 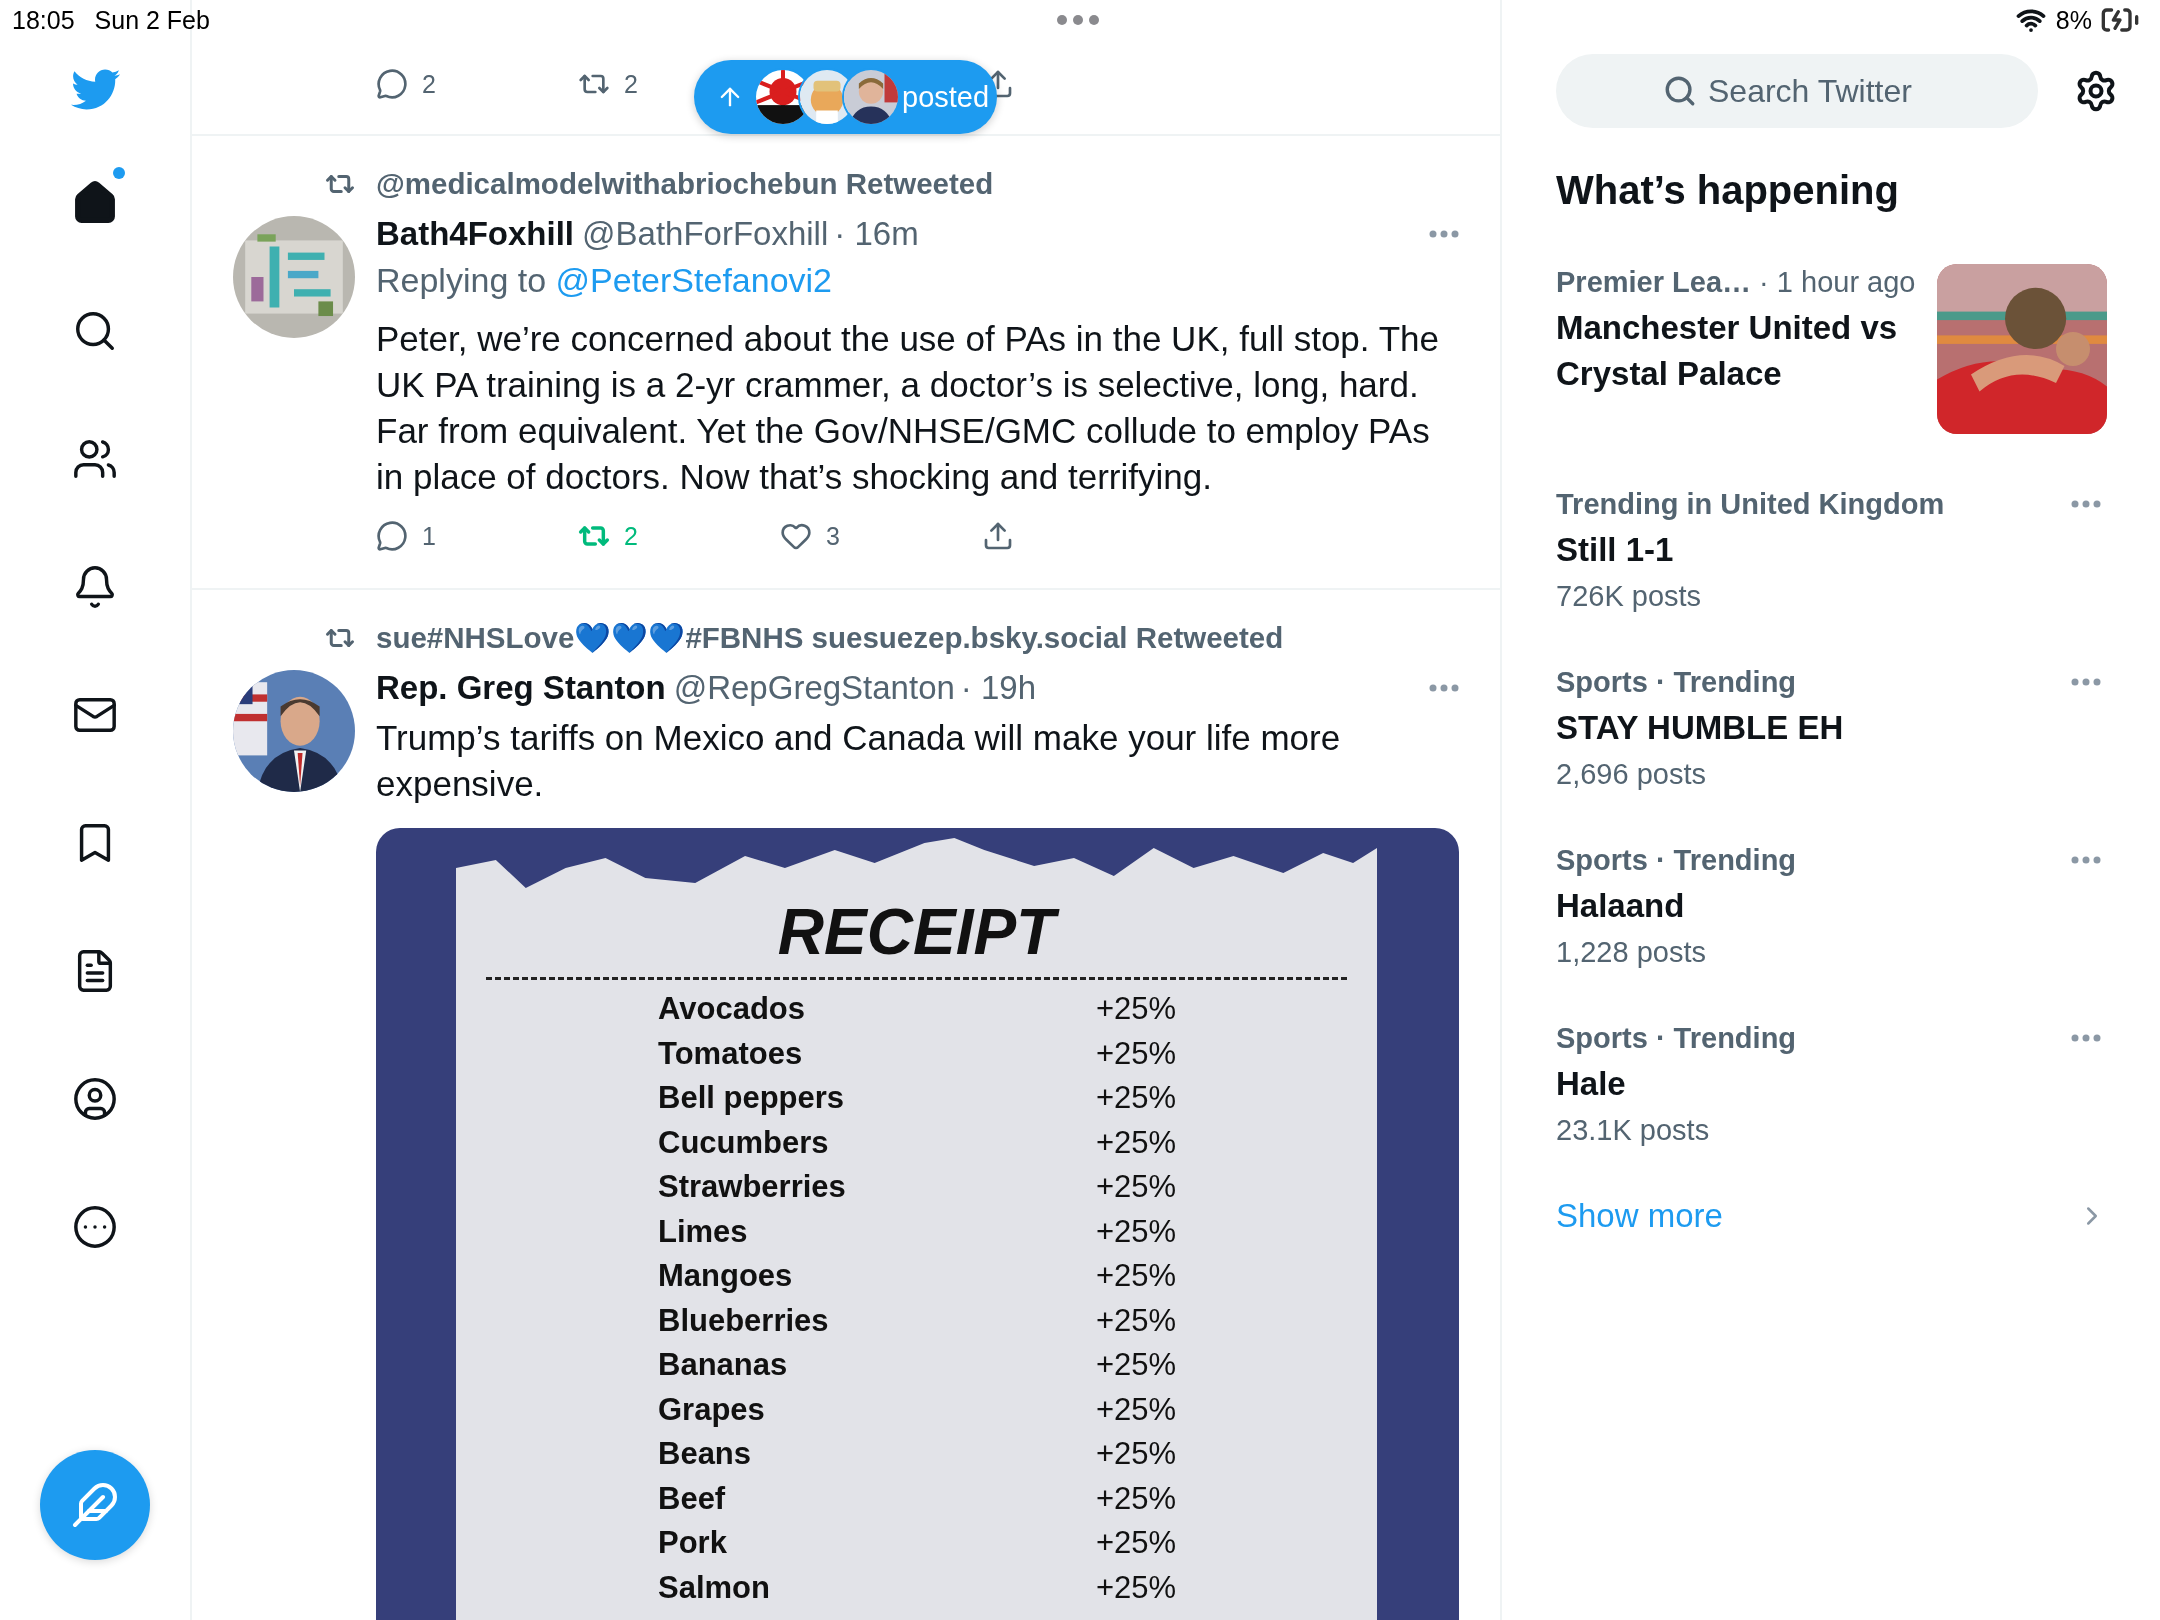 I want to click on receipt-item: Salmon, so click(x=714, y=1587).